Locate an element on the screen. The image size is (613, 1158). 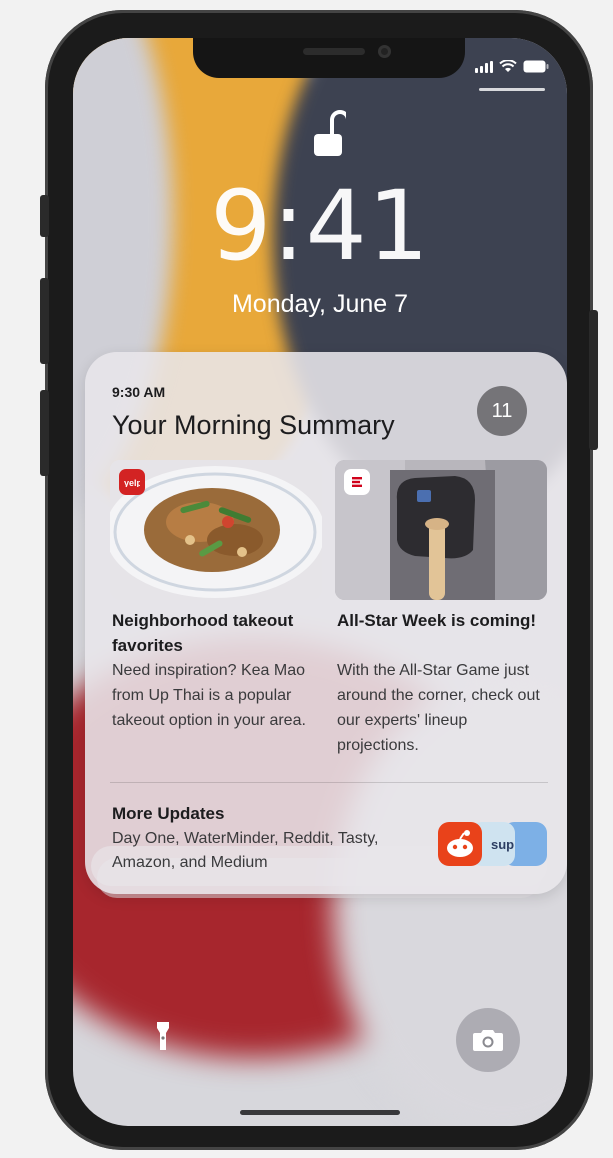
espn-icon is located at coordinates (357, 482).